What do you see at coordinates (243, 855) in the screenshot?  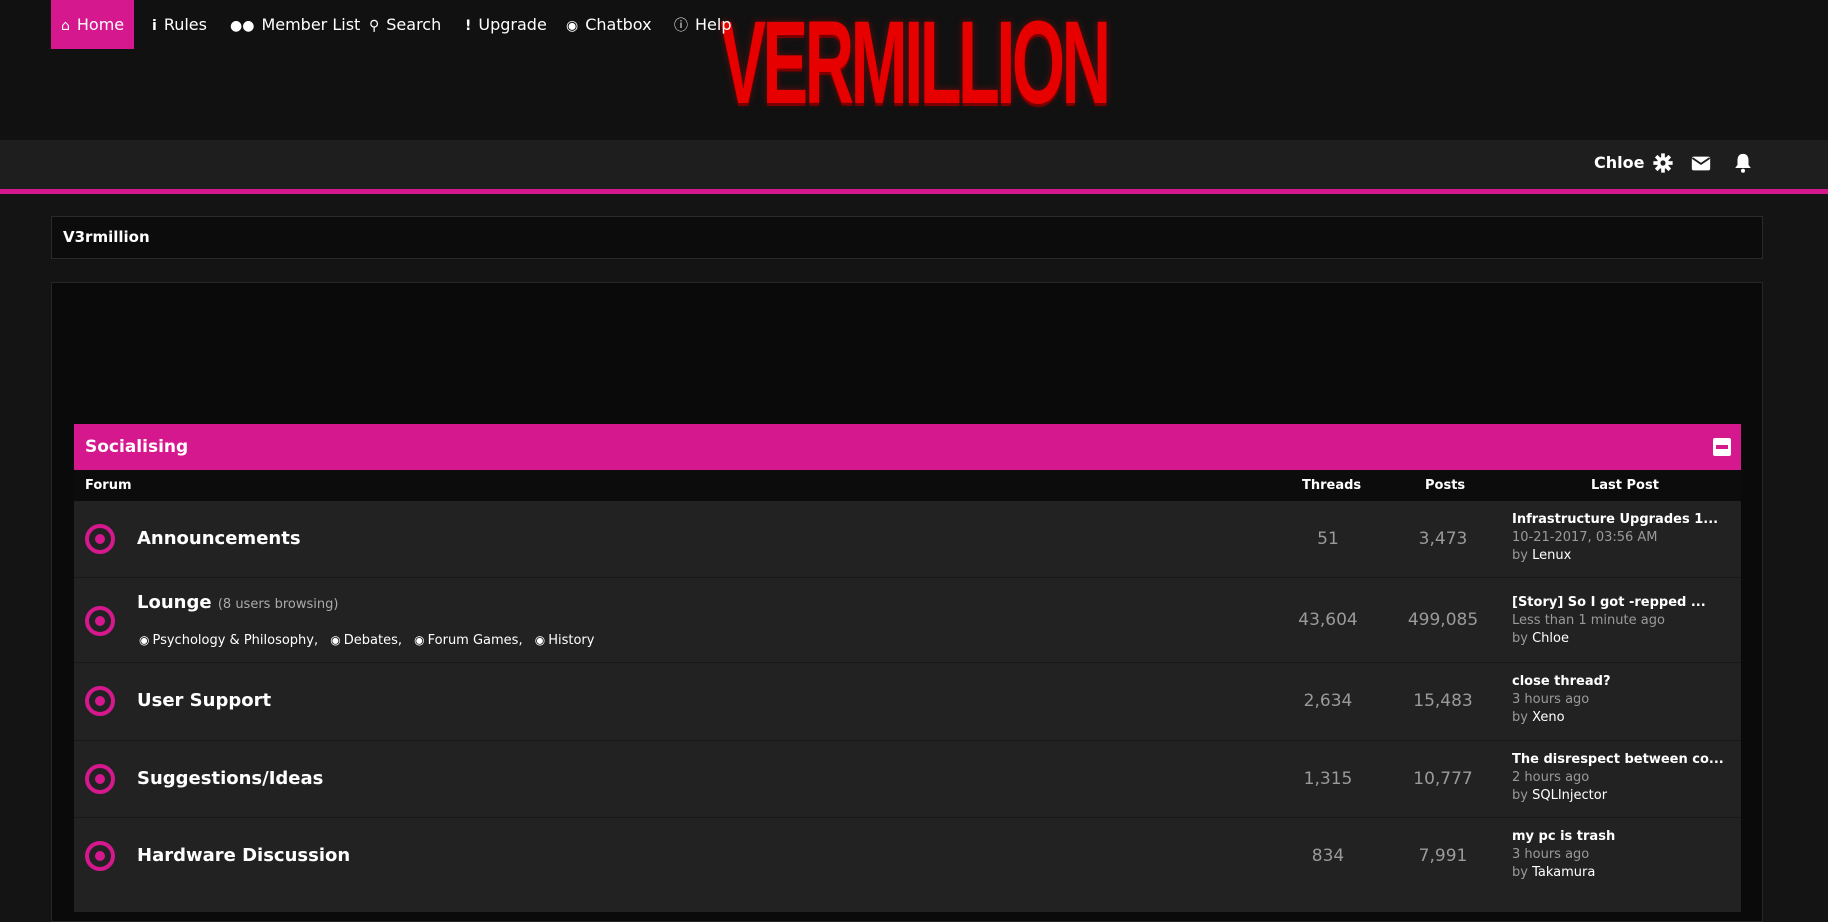 I see `forum-name-link: Hardware Discussion` at bounding box center [243, 855].